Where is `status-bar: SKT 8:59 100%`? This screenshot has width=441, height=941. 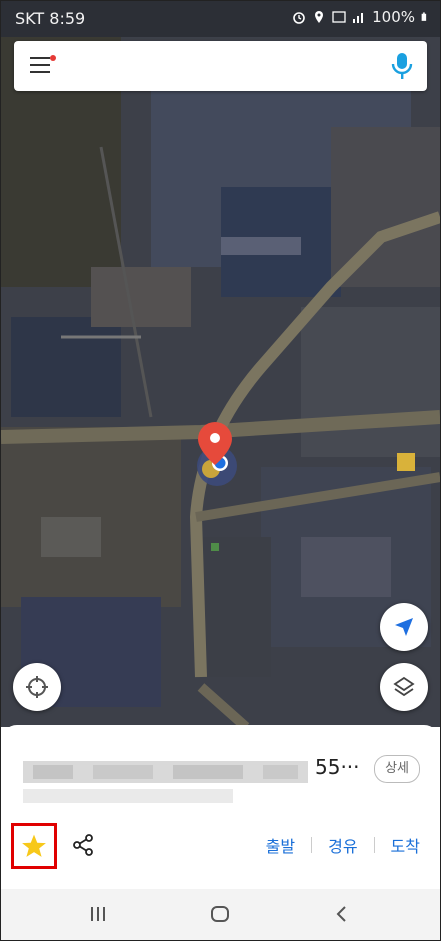 status-bar: SKT 8:59 100% is located at coordinates (220, 19).